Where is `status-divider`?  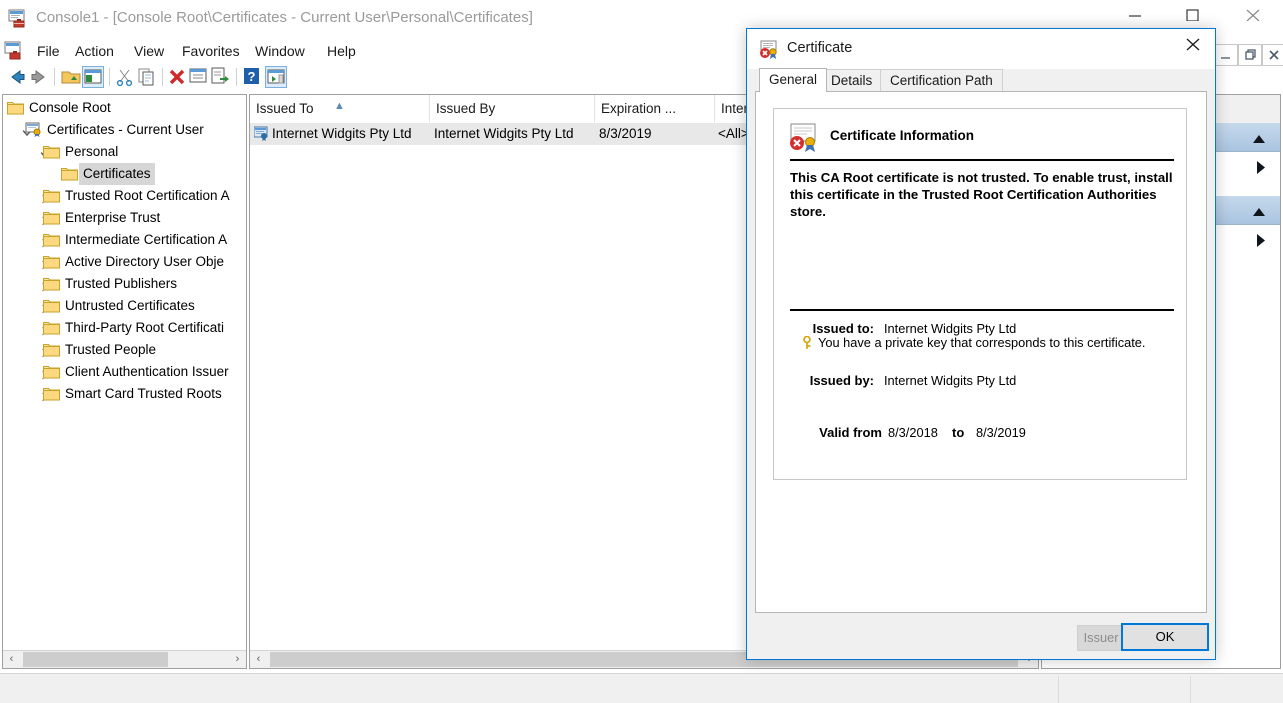
status-divider is located at coordinates (1190, 689).